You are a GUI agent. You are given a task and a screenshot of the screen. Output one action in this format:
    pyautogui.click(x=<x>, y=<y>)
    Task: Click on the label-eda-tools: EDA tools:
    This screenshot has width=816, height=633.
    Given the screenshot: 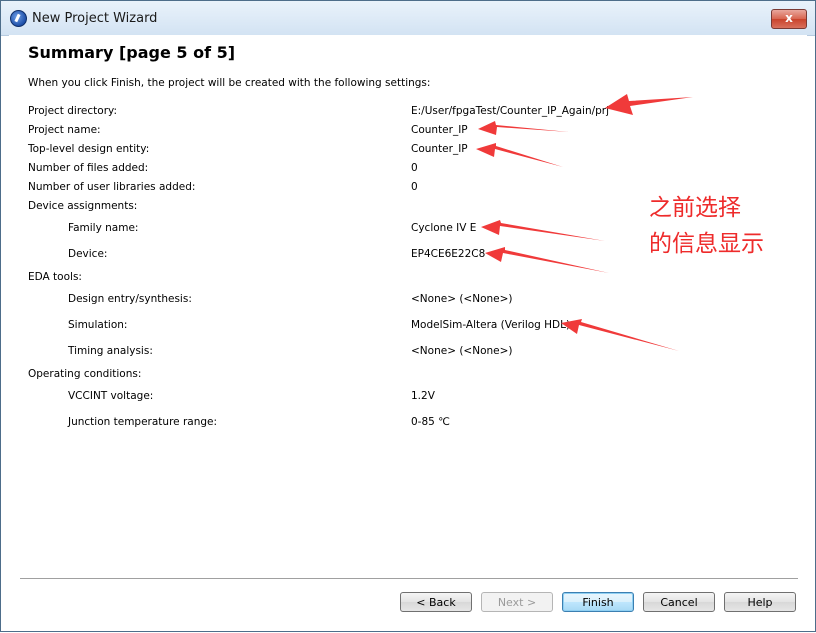 What is the action you would take?
    pyautogui.click(x=55, y=277)
    